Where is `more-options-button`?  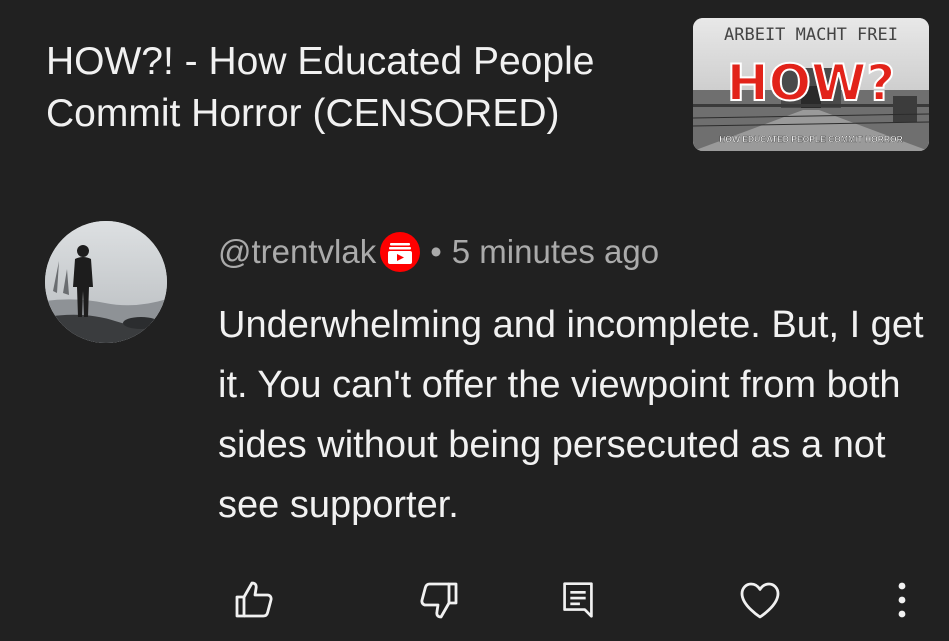
more-options-button is located at coordinates (902, 600).